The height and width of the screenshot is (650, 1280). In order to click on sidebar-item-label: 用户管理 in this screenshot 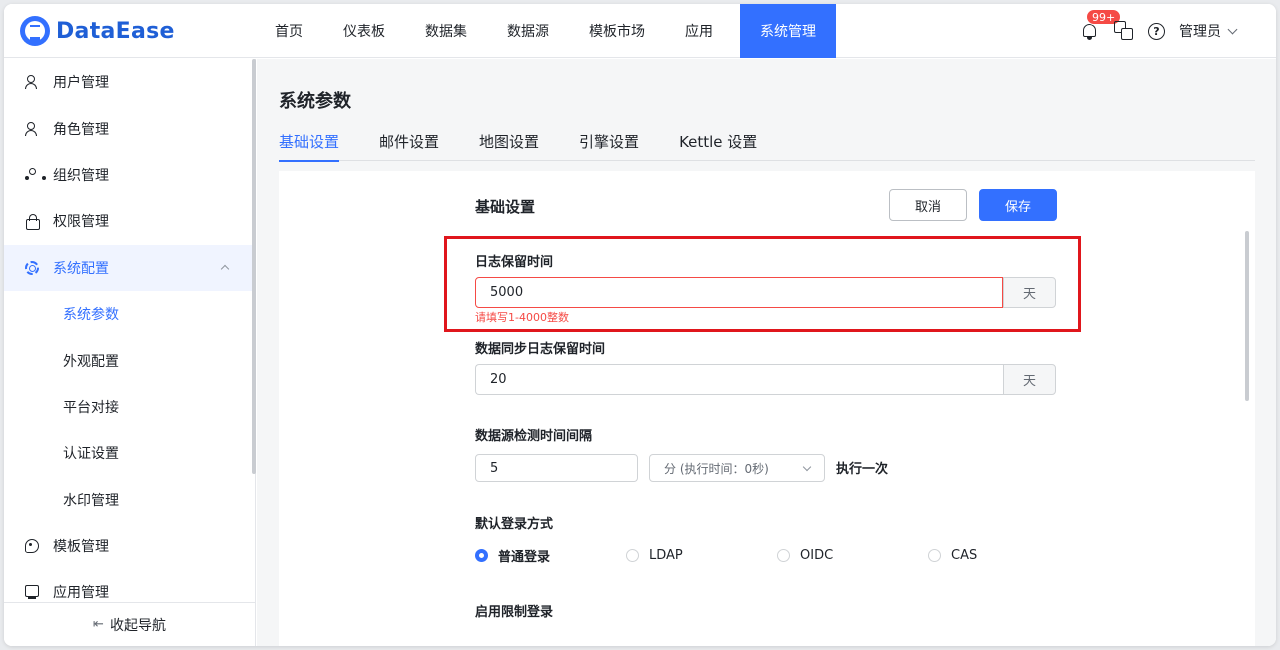, I will do `click(81, 83)`.